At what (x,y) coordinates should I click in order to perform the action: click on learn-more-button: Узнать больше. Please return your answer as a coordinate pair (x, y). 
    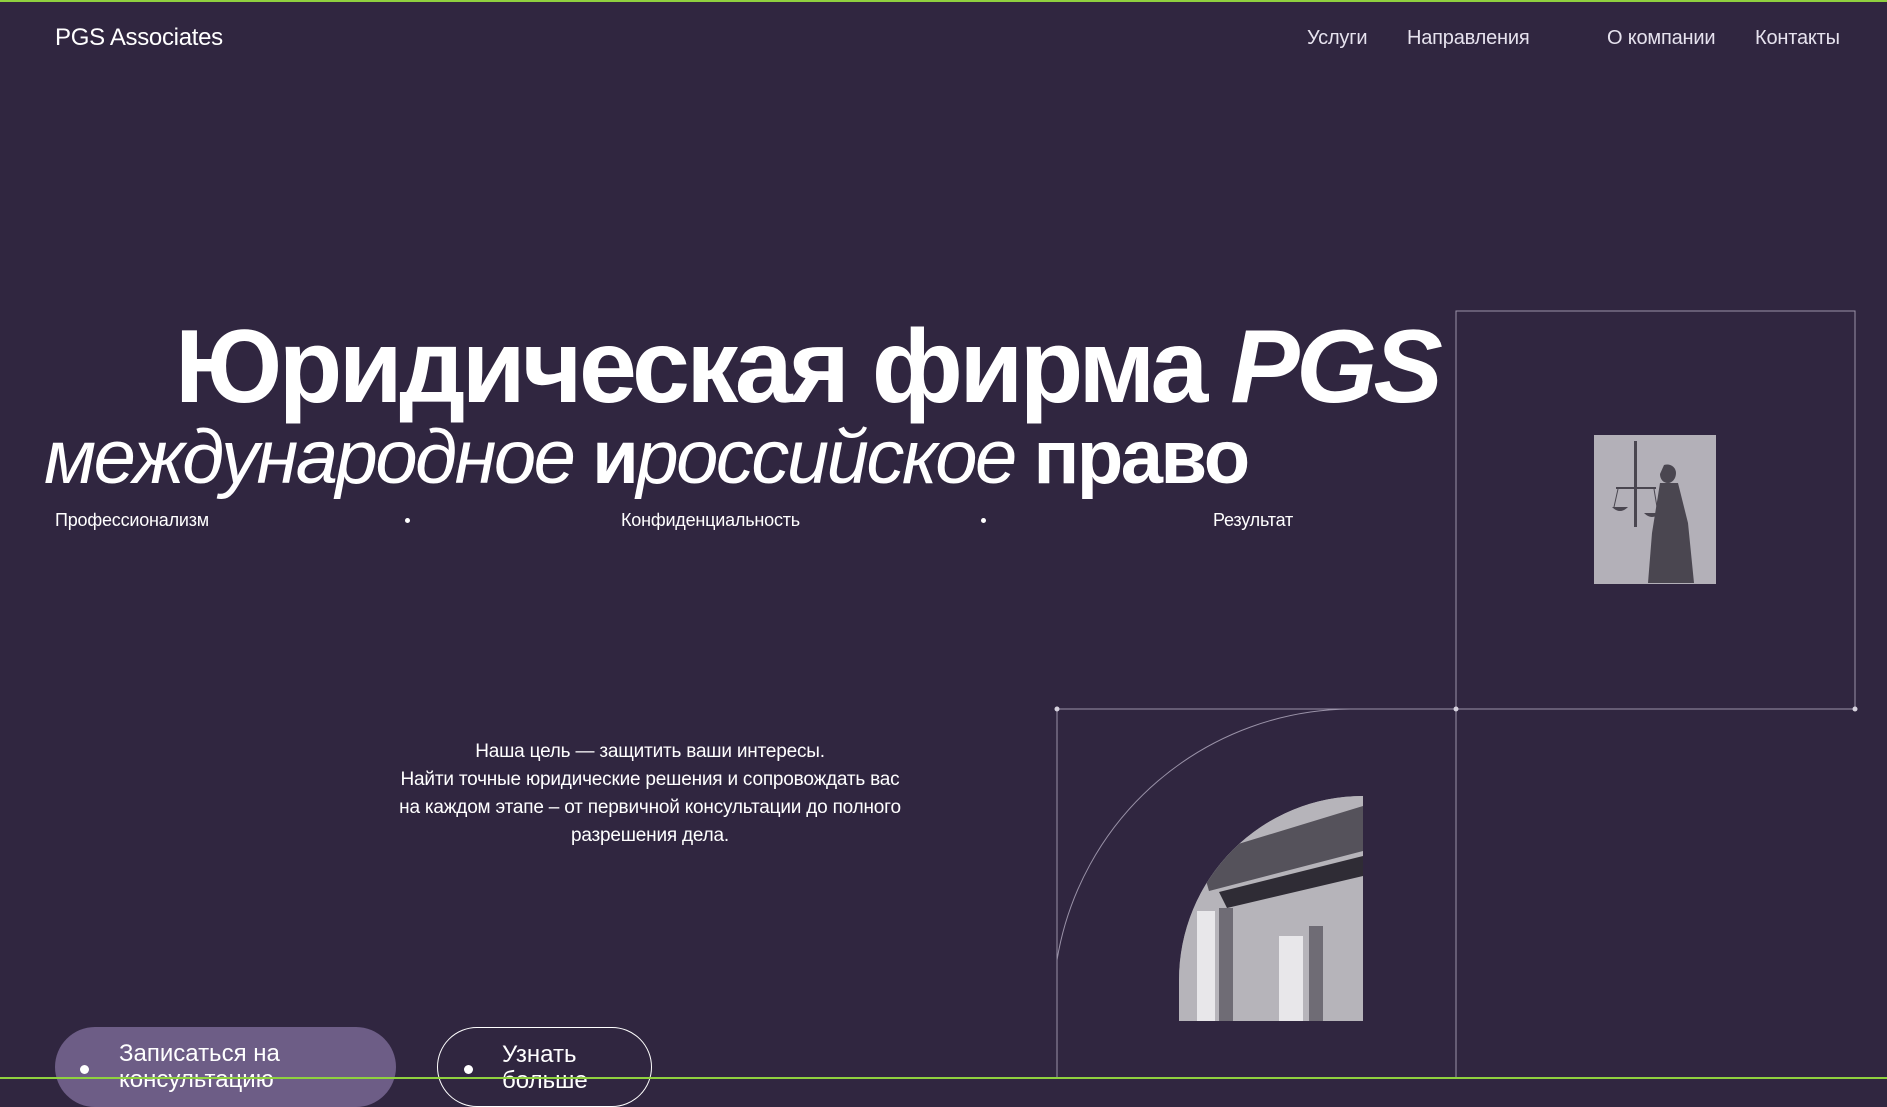
    Looking at the image, I should click on (544, 1067).